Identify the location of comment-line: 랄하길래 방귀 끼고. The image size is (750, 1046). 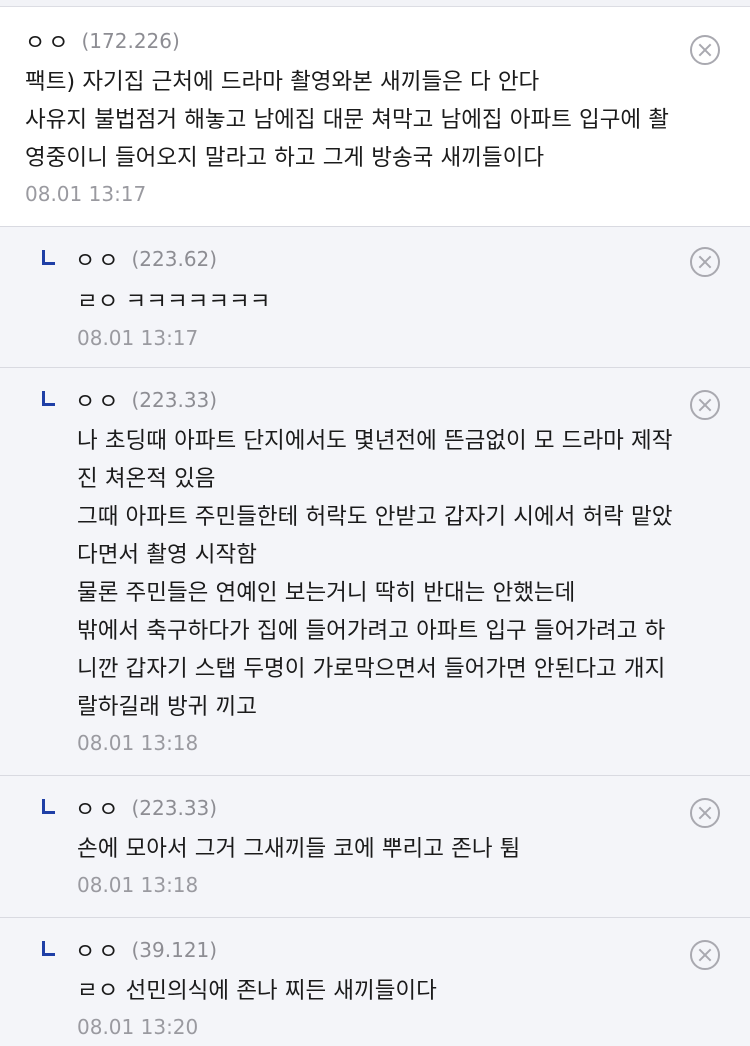
(167, 707).